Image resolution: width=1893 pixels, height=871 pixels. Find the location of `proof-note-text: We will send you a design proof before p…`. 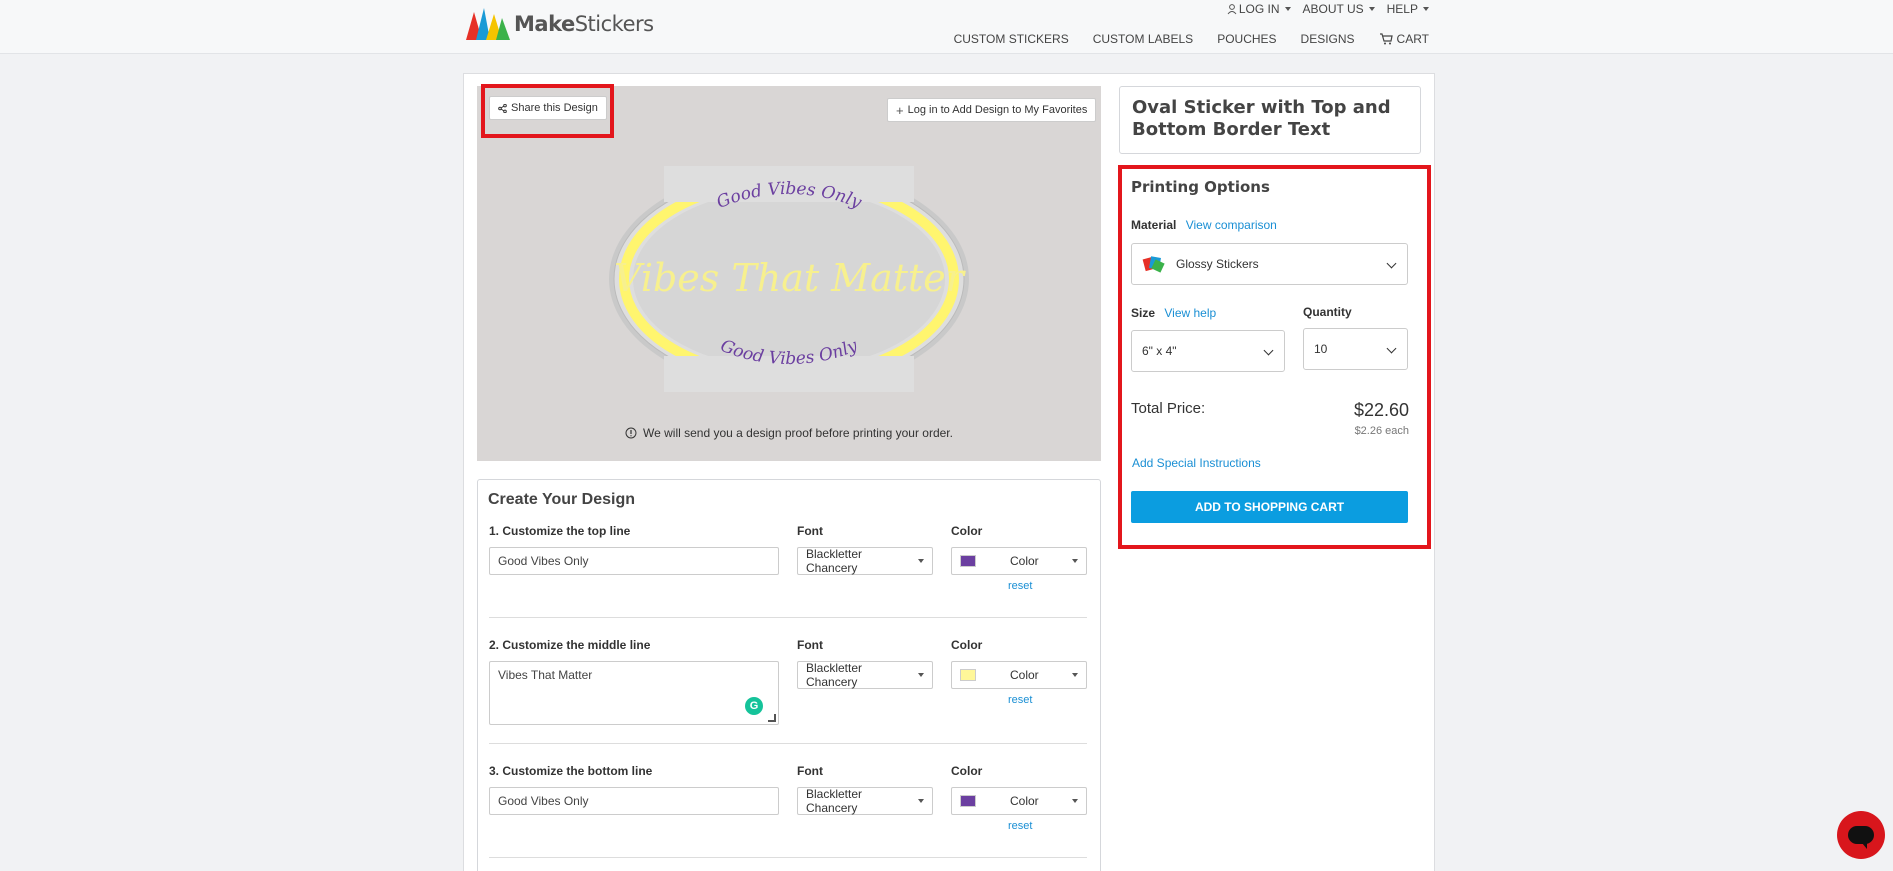

proof-note-text: We will send you a design proof before p… is located at coordinates (798, 433).